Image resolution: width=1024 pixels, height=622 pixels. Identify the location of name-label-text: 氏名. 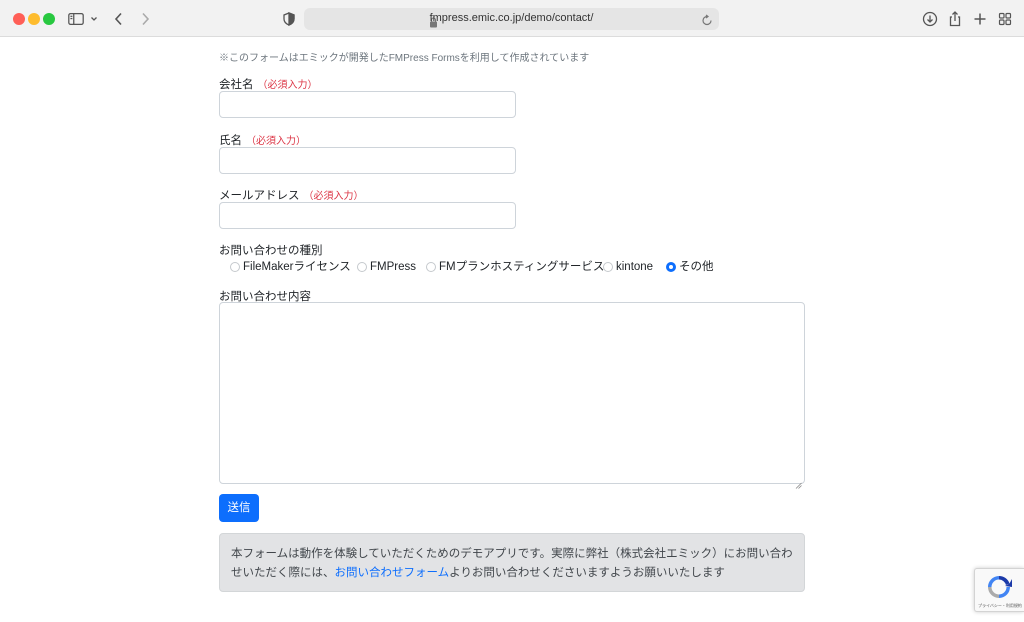
(230, 141).